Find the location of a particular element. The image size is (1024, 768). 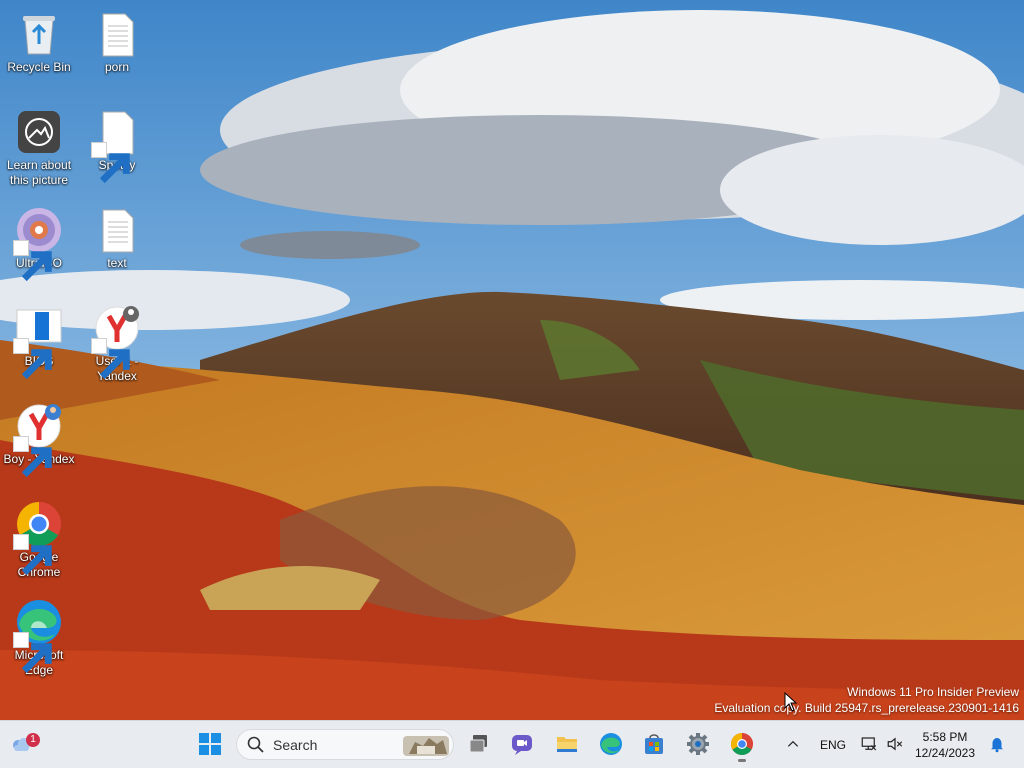

notifications-button is located at coordinates (997, 744).